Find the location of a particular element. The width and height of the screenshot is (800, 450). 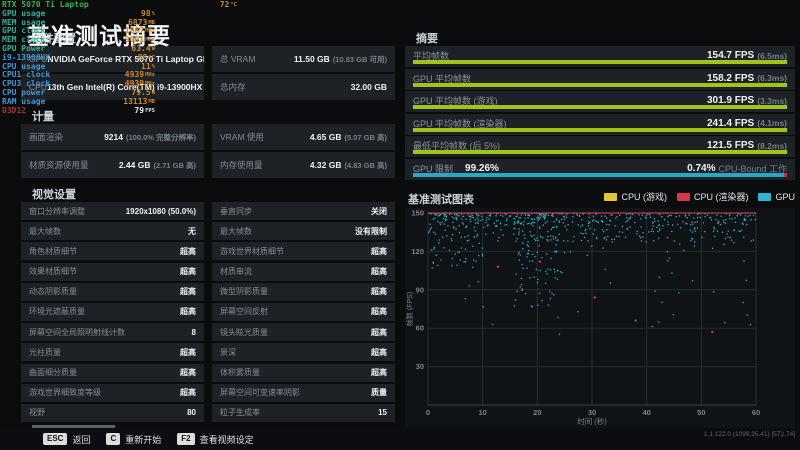

summary-row: 平均帧数 154.7 FPS (6.5ms) is located at coordinates (600, 56).